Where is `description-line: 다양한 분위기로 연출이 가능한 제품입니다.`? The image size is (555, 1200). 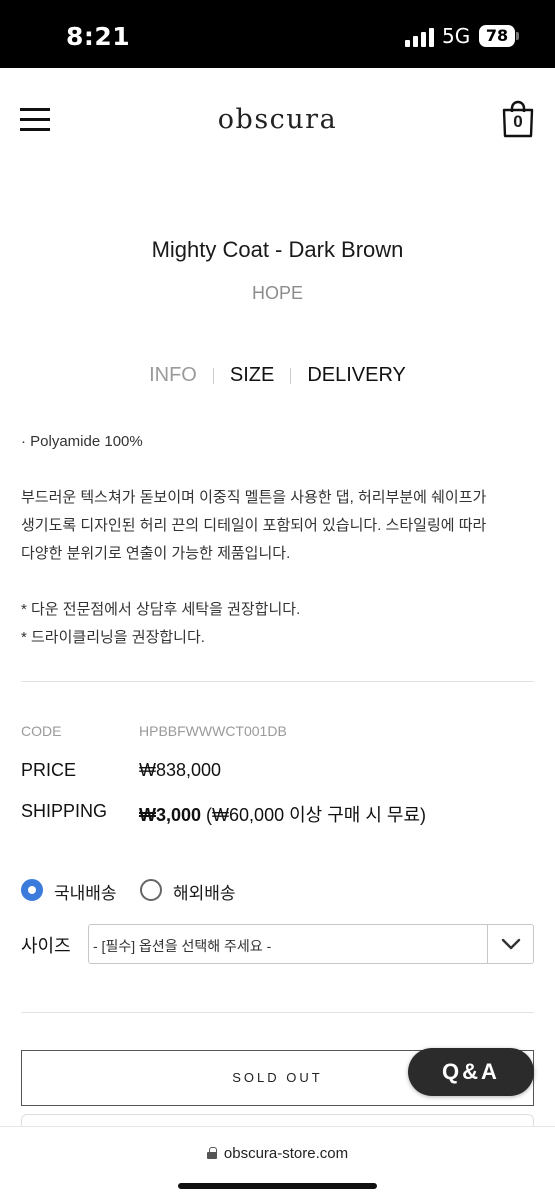
description-line: 다양한 분위기로 연출이 가능한 제품입니다. is located at coordinates (156, 553).